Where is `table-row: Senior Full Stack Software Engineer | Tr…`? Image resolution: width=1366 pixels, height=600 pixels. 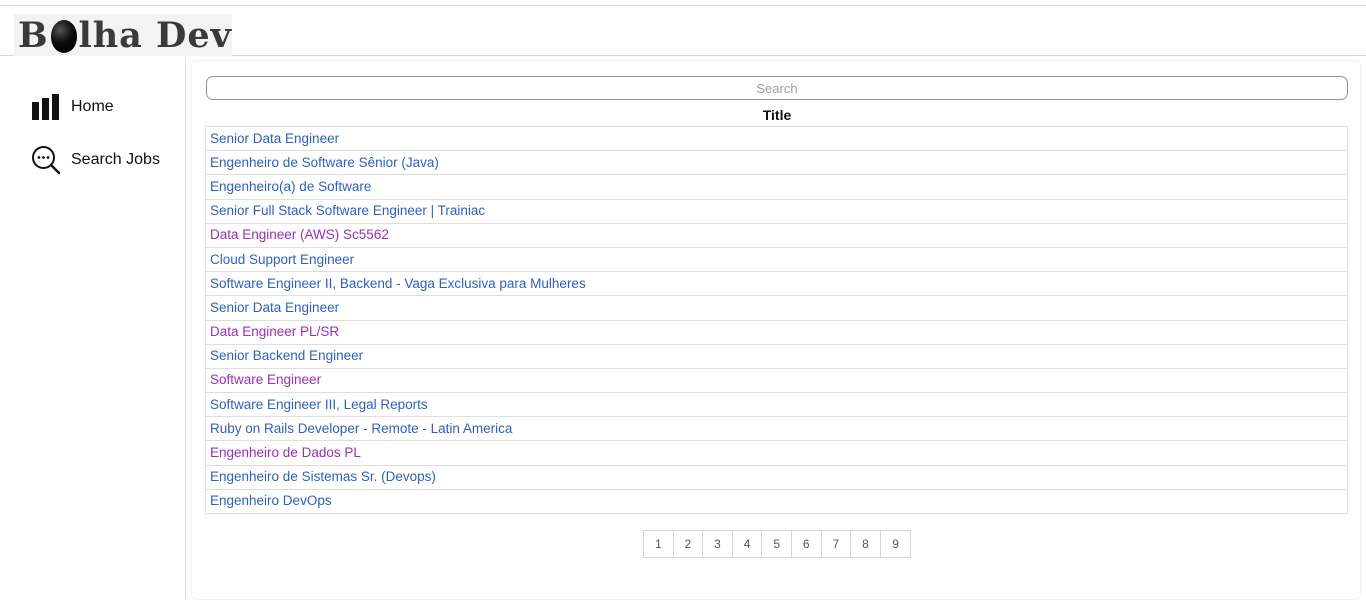 table-row: Senior Full Stack Software Engineer | Tr… is located at coordinates (776, 211).